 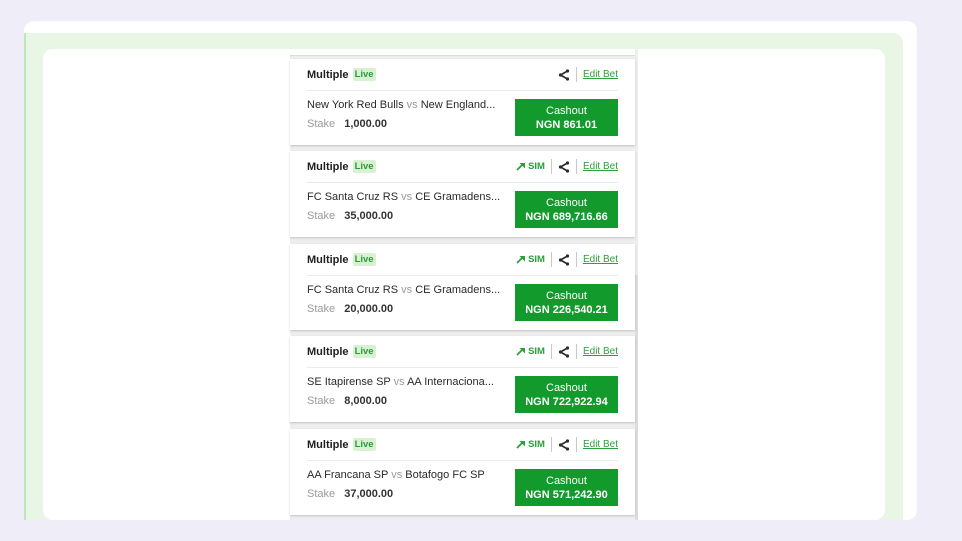 I want to click on stake-row: Stake 37,000.00, so click(x=350, y=494).